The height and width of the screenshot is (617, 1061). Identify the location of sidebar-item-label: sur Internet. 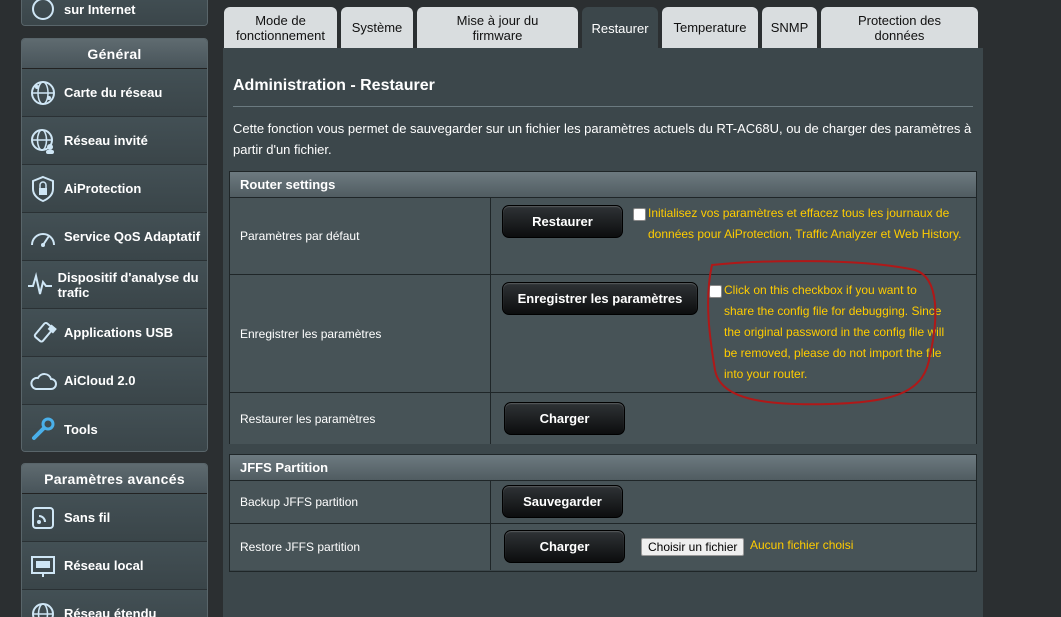
(100, 9).